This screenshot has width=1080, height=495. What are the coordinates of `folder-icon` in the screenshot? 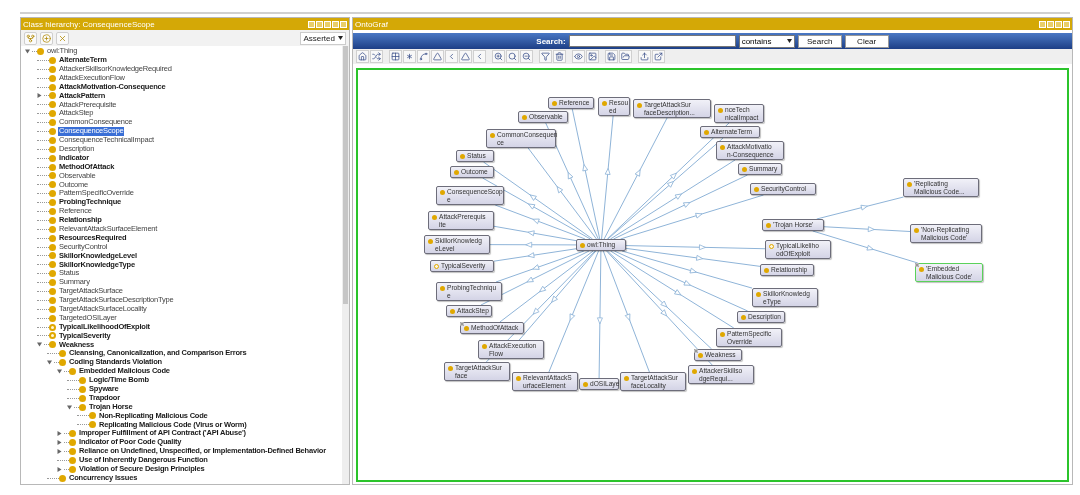 It's located at (625, 56).